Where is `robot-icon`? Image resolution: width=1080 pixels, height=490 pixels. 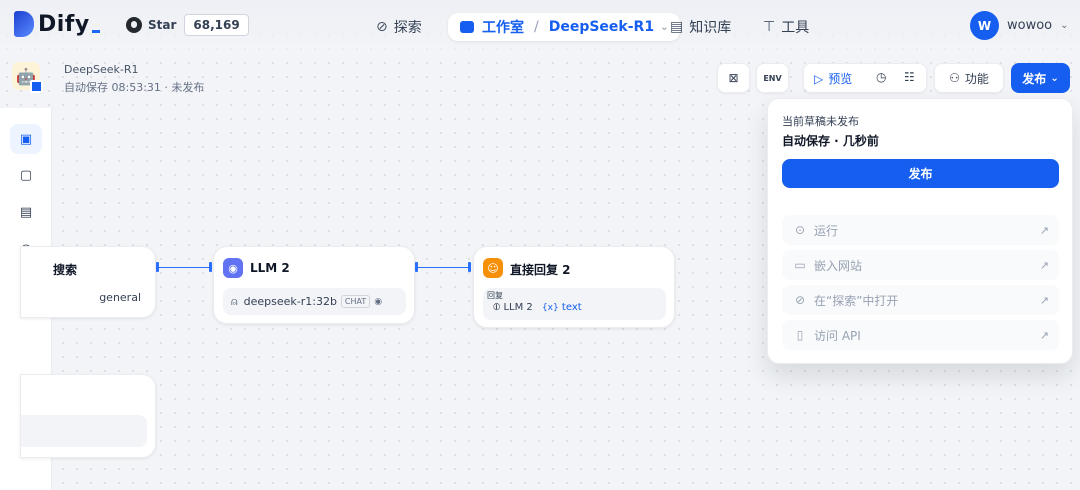 robot-icon is located at coordinates (467, 27).